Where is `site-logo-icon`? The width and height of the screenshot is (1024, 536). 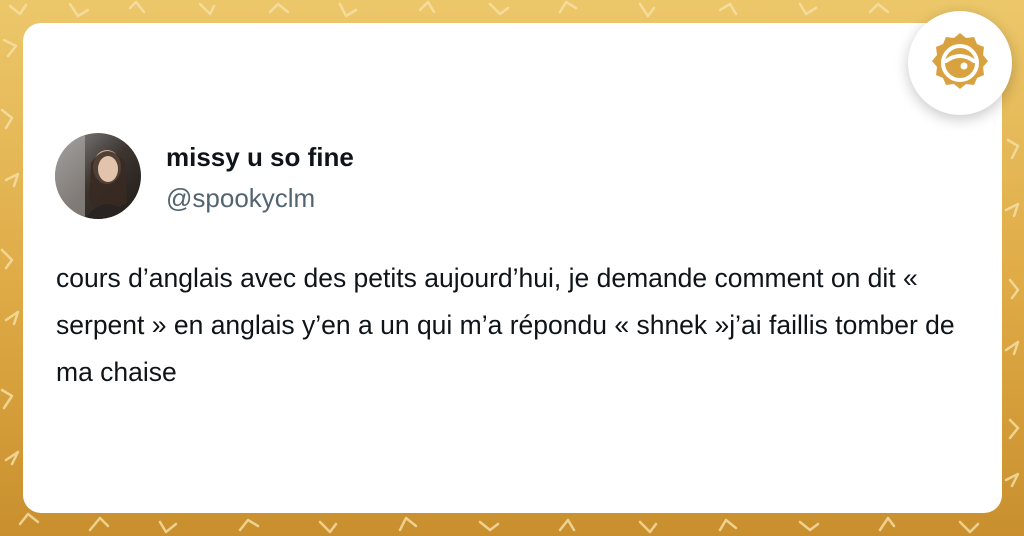 site-logo-icon is located at coordinates (960, 61).